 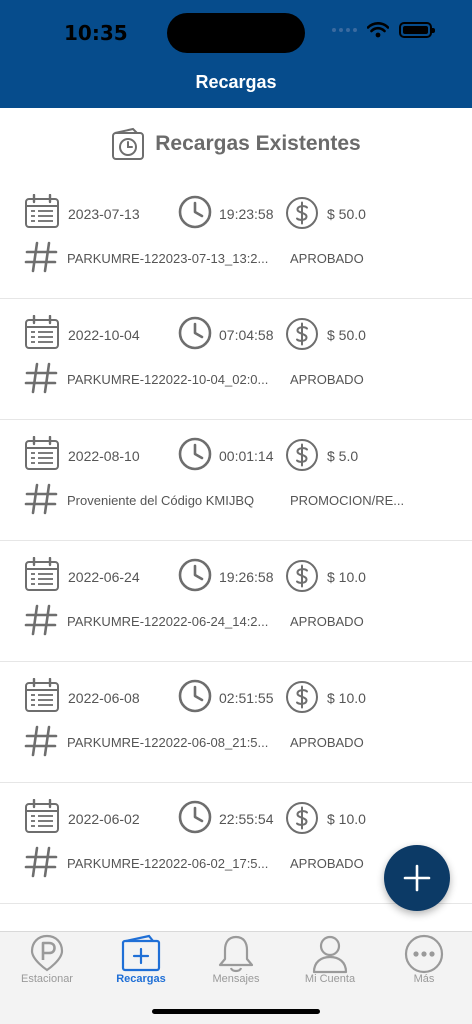 I want to click on recharge-date: 2022-10-04, so click(x=104, y=335).